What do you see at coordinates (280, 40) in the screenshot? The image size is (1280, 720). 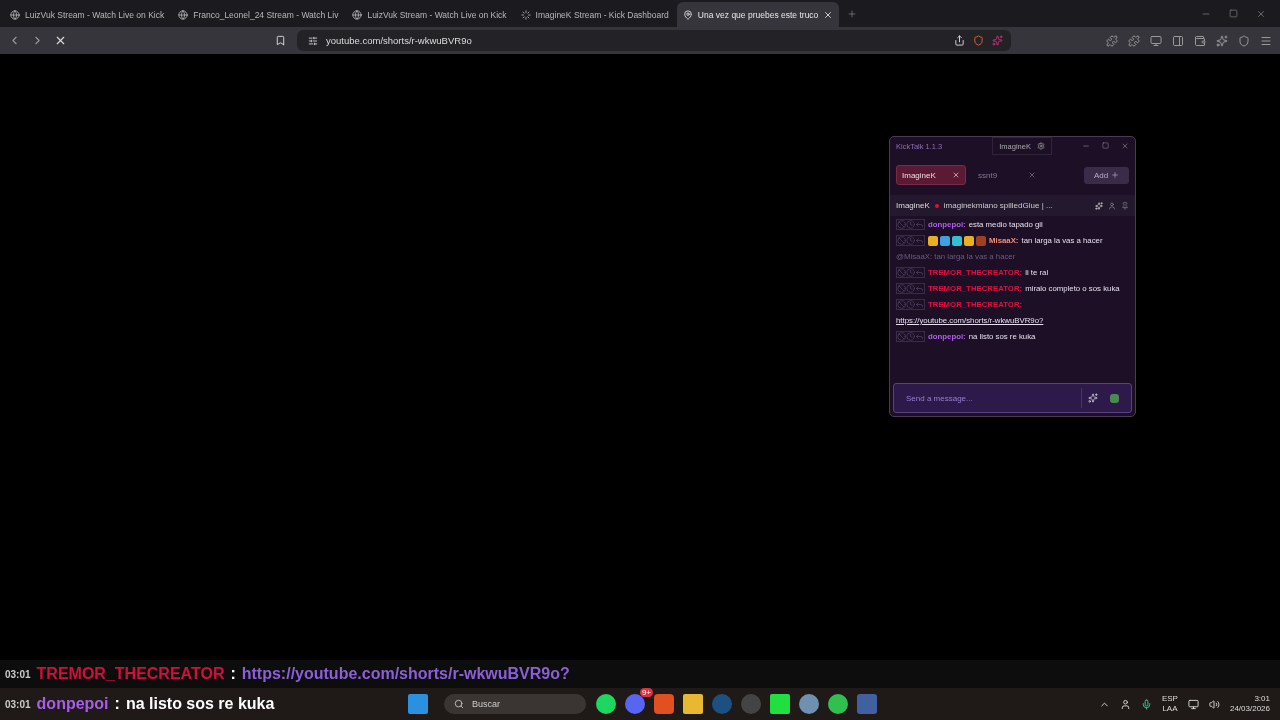 I see `bookmark-icon` at bounding box center [280, 40].